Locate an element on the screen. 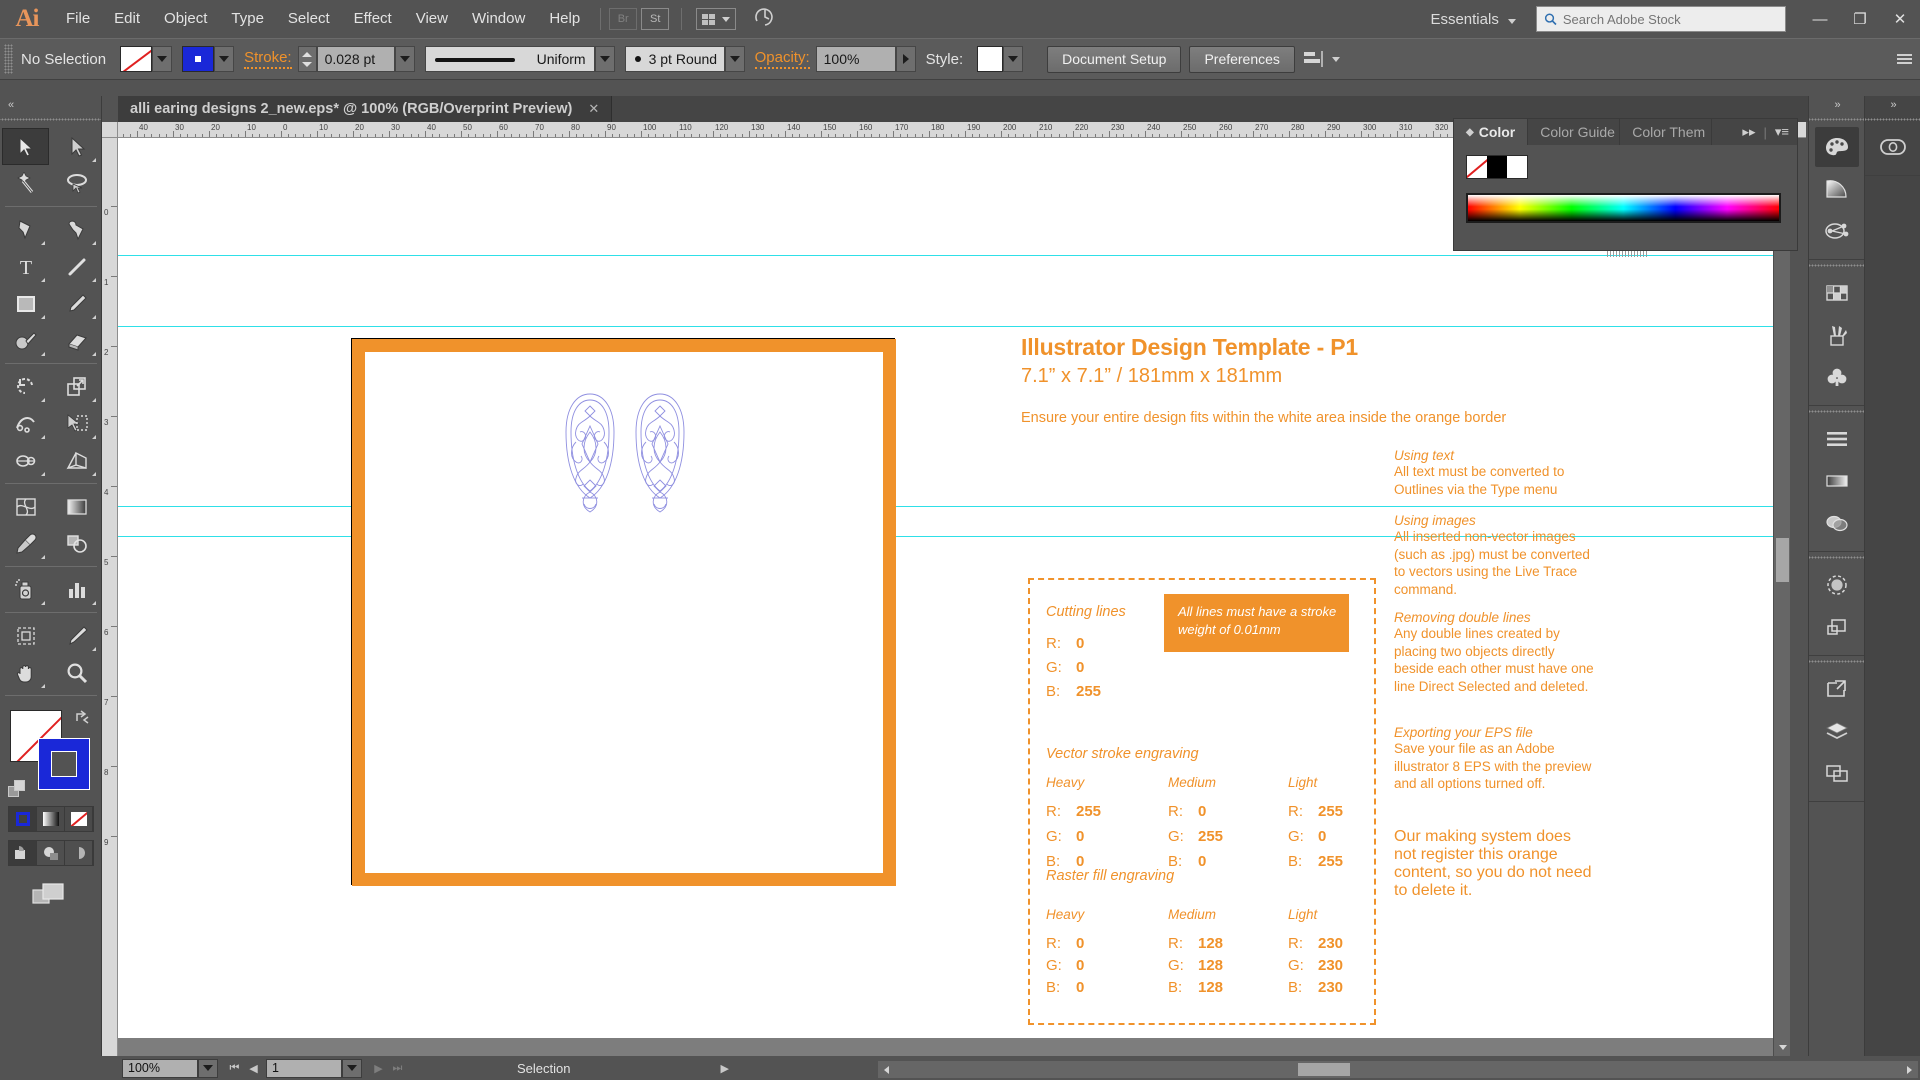  swatches-panel-icon is located at coordinates (1837, 293).